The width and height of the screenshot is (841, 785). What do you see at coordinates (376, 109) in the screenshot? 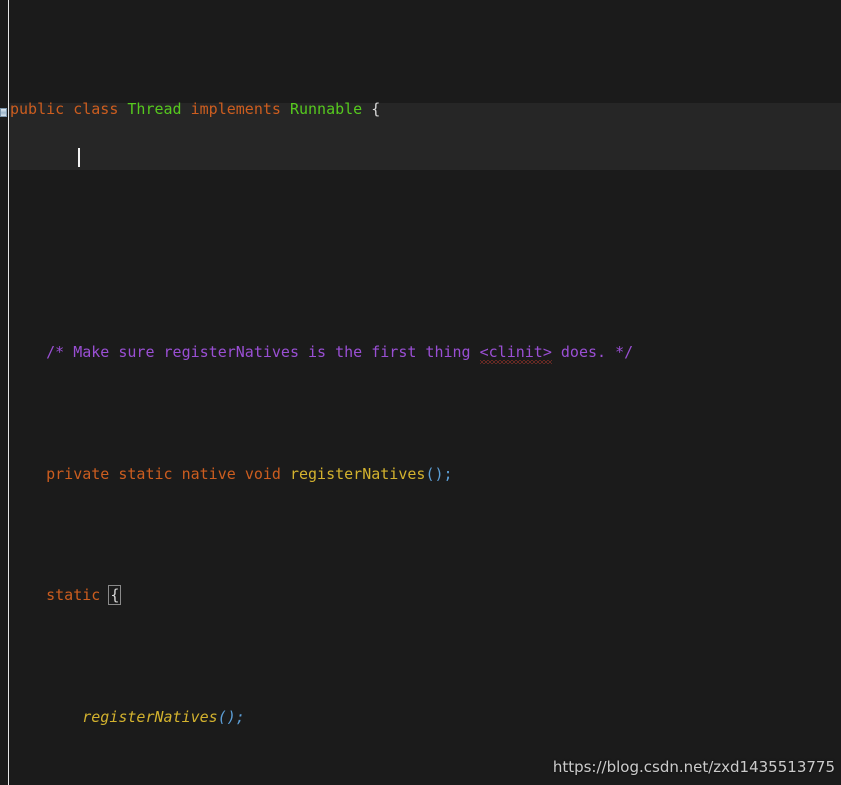
I see `token-brace: {` at bounding box center [376, 109].